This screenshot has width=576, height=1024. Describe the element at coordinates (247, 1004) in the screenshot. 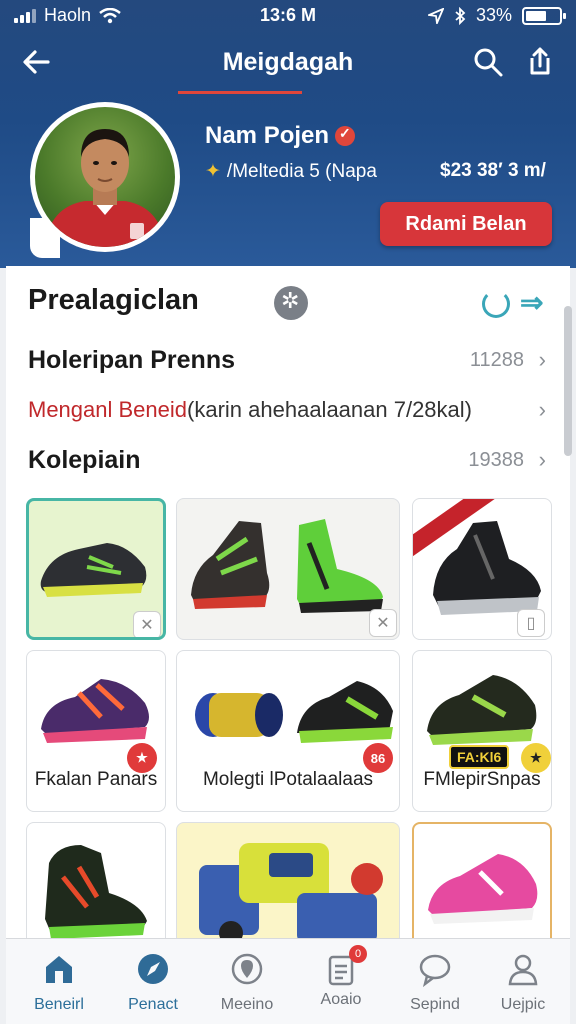

I see `tab-label: Meeino` at that location.